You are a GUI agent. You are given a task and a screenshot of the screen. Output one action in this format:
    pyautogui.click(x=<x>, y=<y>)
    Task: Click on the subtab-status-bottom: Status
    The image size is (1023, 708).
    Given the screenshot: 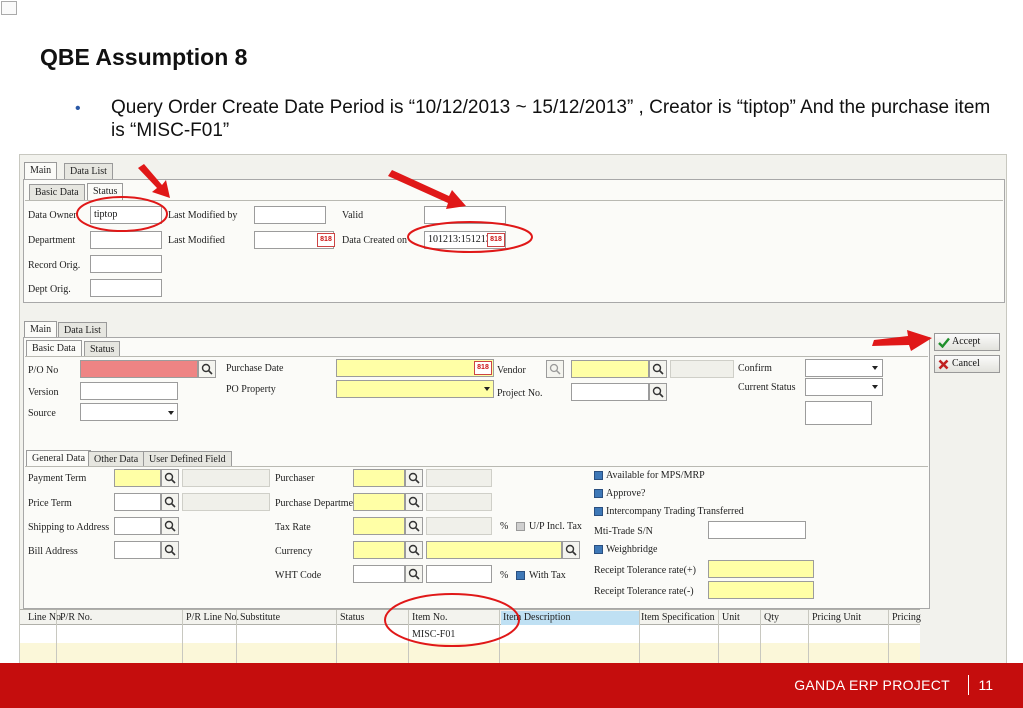 What is the action you would take?
    pyautogui.click(x=102, y=349)
    